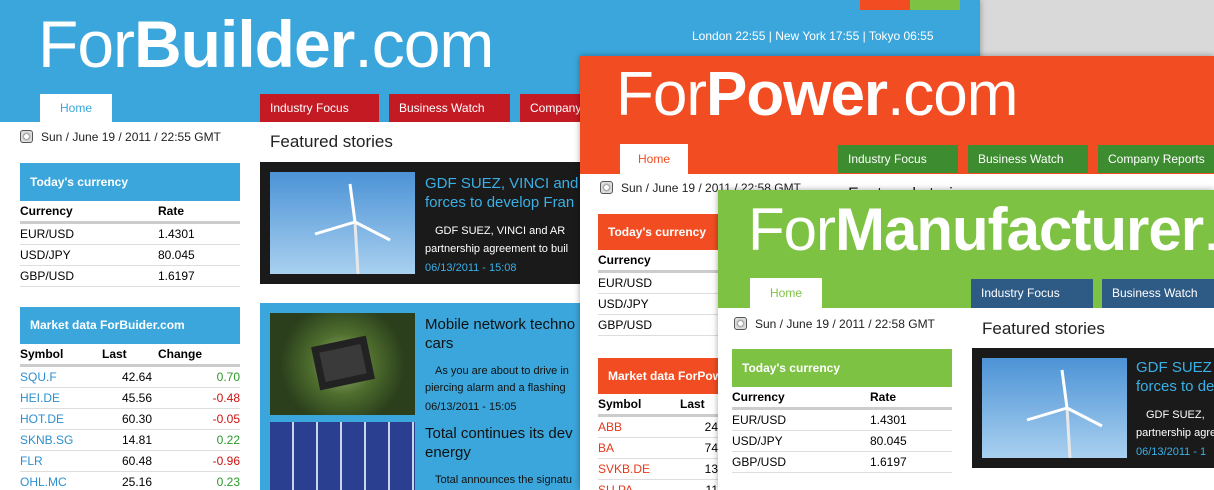 This screenshot has height=490, width=1214. What do you see at coordinates (1175, 424) in the screenshot?
I see `story-summary: GDF SUEZ, partnership agre` at bounding box center [1175, 424].